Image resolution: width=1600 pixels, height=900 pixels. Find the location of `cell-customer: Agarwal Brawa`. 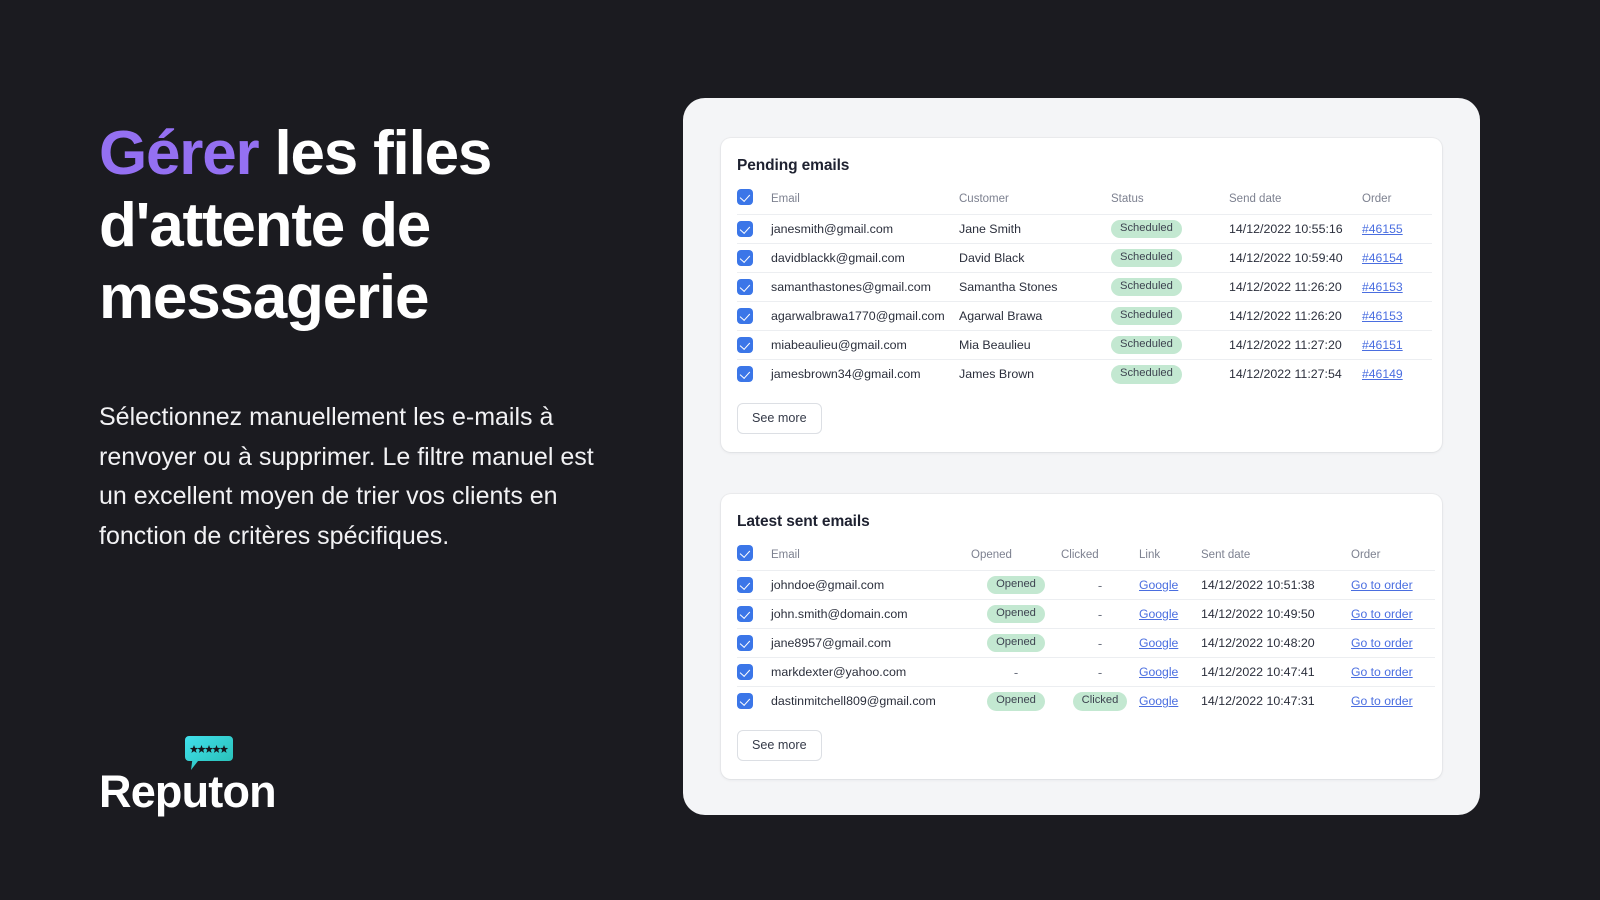

cell-customer: Agarwal Brawa is located at coordinates (1001, 316).